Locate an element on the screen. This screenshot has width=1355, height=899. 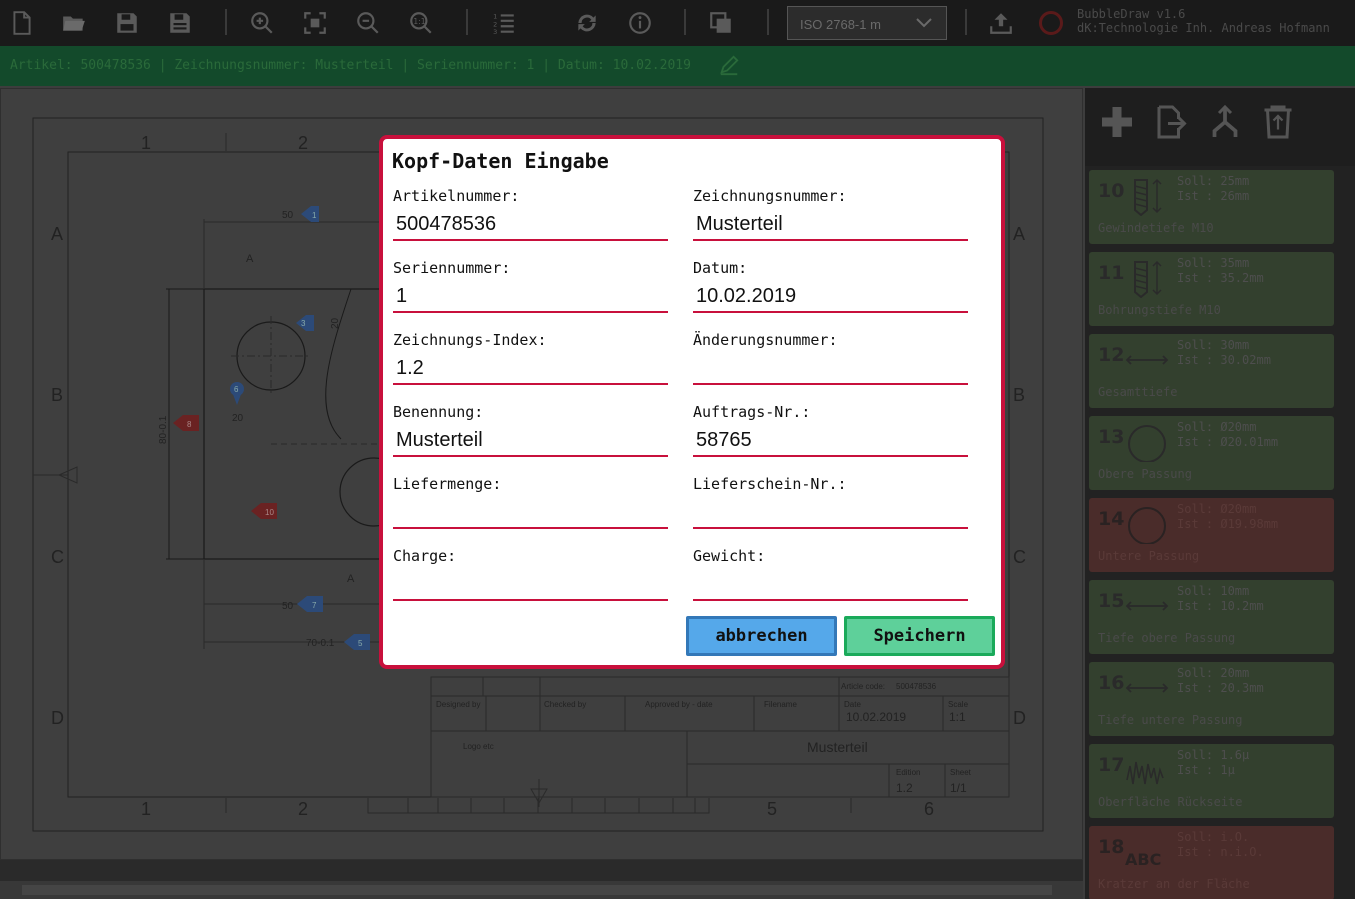
brand-title: BubbleDraw v1.6 is located at coordinates (1131, 14).